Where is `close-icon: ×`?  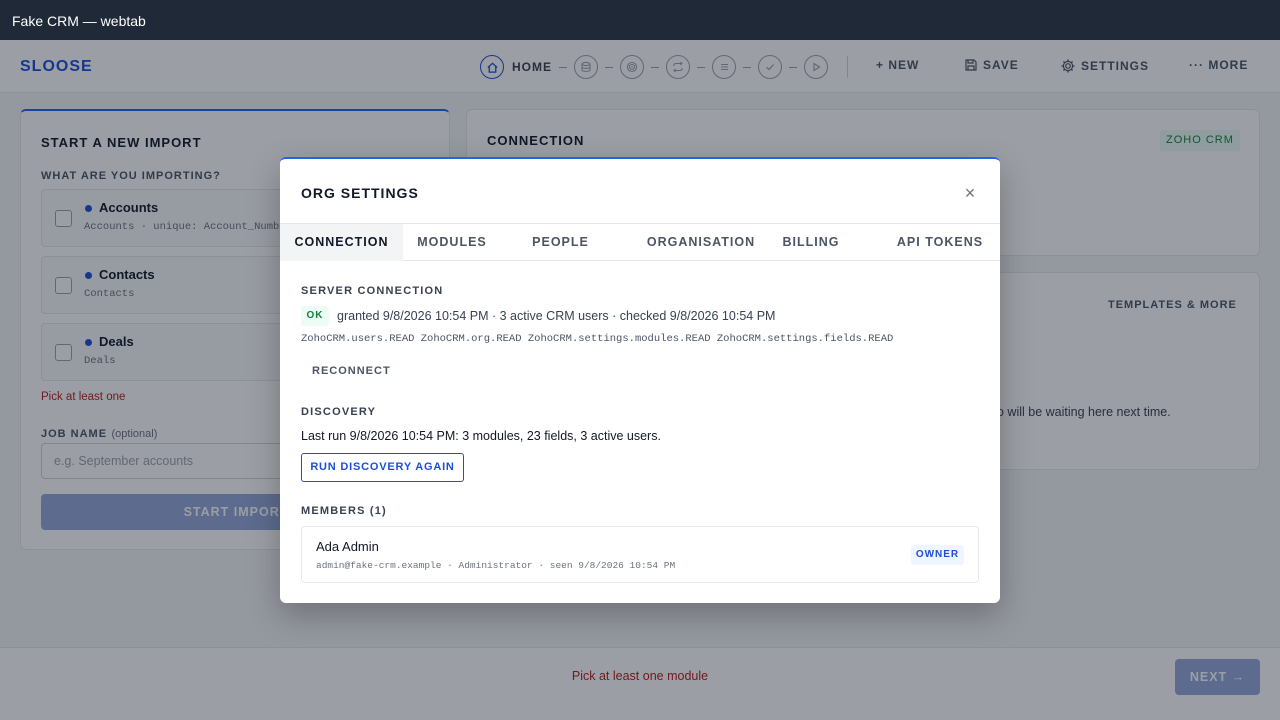
close-icon: × is located at coordinates (970, 193).